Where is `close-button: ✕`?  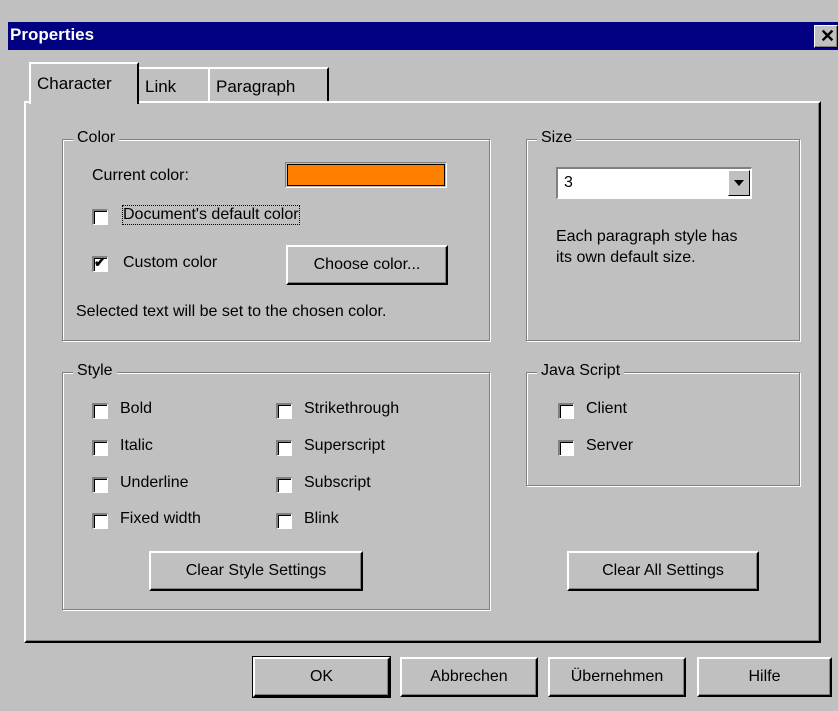
close-button: ✕ is located at coordinates (826, 36).